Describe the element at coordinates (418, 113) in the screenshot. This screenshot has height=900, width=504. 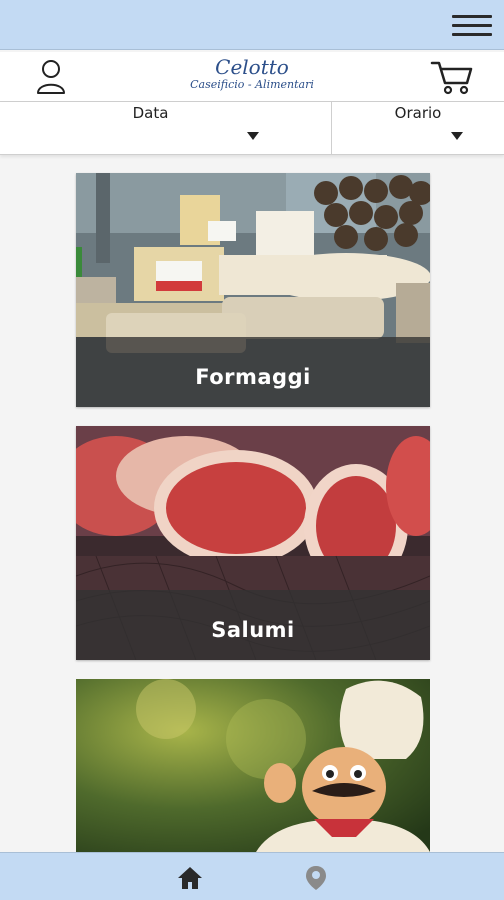
I see `time-select-label: Orario` at that location.